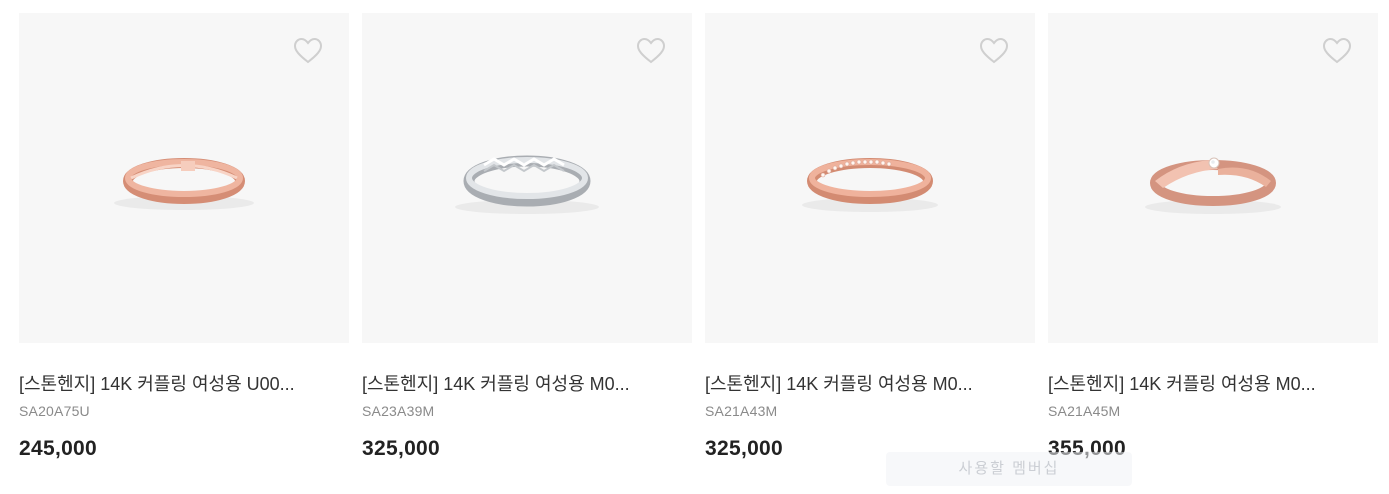 Image resolution: width=1389 pixels, height=494 pixels. Describe the element at coordinates (1213, 185) in the screenshot. I see `ring-image-rose-solitaire` at that location.